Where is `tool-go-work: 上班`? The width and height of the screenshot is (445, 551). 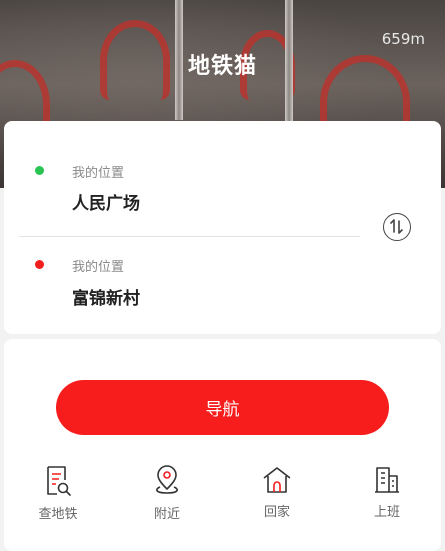 tool-go-work: 上班 is located at coordinates (387, 497).